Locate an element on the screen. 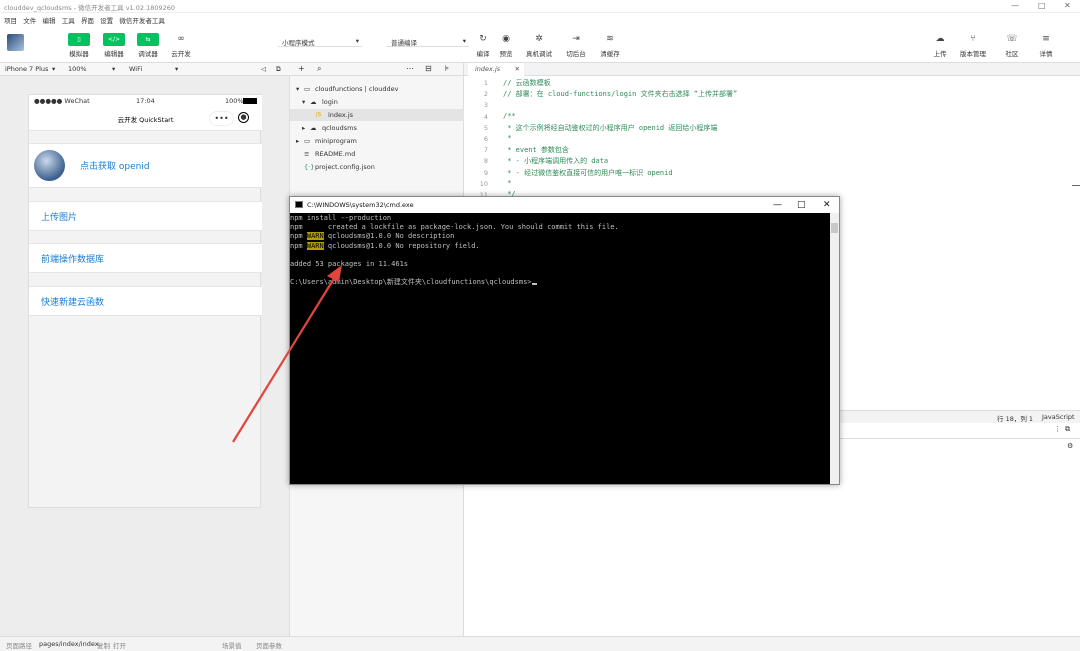  arrow-shaft is located at coordinates (285, 357).